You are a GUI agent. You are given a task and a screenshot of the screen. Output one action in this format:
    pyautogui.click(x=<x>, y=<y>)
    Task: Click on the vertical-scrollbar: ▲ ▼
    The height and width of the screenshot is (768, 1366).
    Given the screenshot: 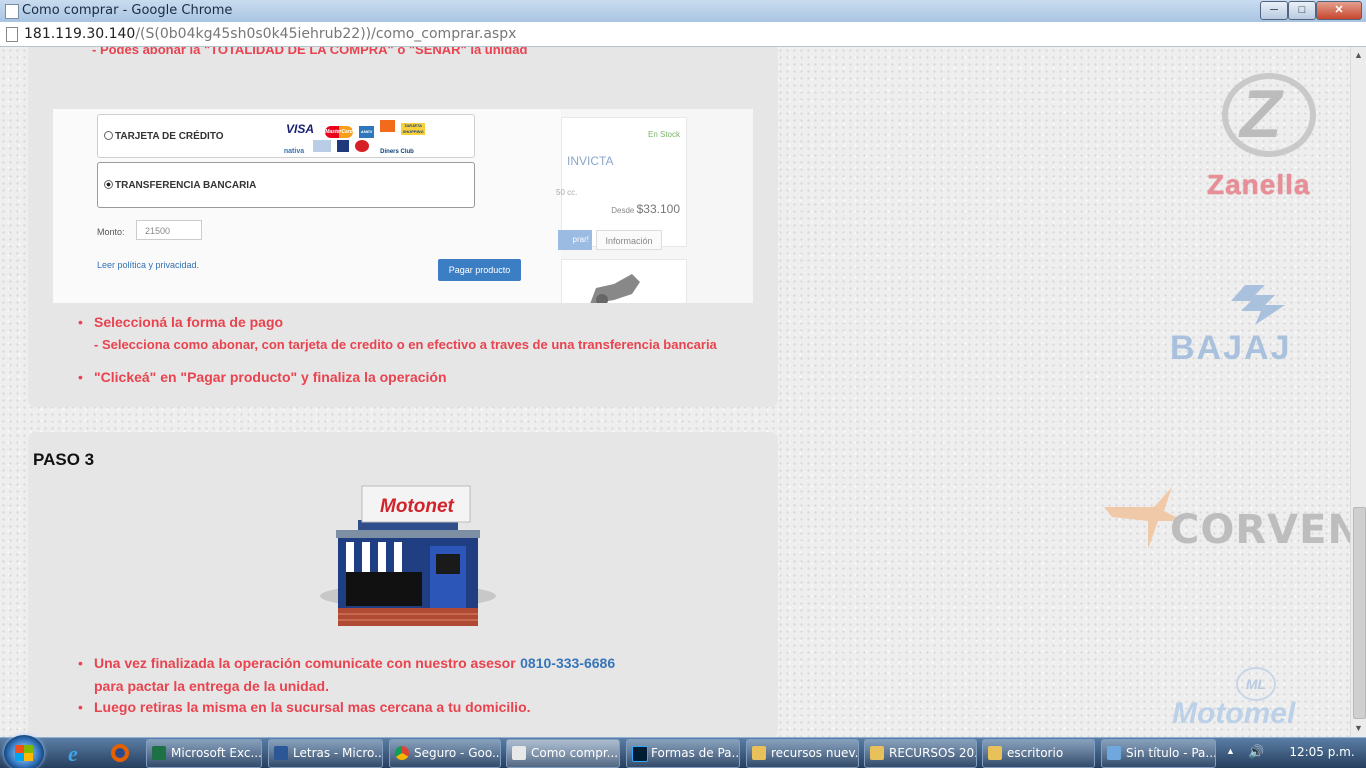 What is the action you would take?
    pyautogui.click(x=1358, y=392)
    